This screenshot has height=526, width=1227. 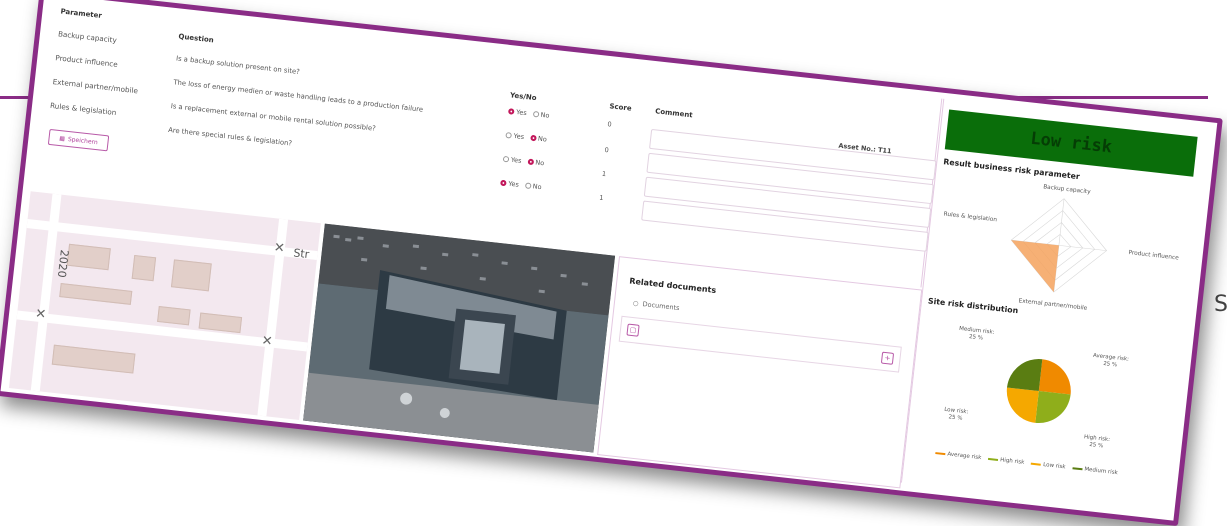 What do you see at coordinates (1097, 442) in the screenshot?
I see `pie-label-high: High risk: 25 %` at bounding box center [1097, 442].